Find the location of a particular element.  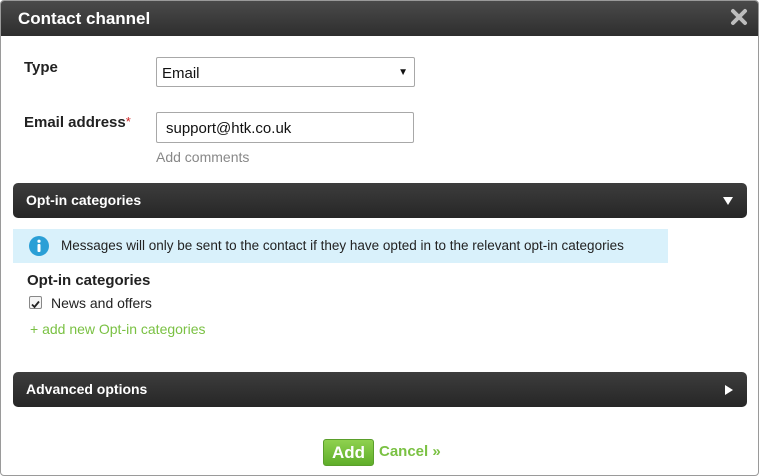

email-label: Email address* is located at coordinates (77, 122).